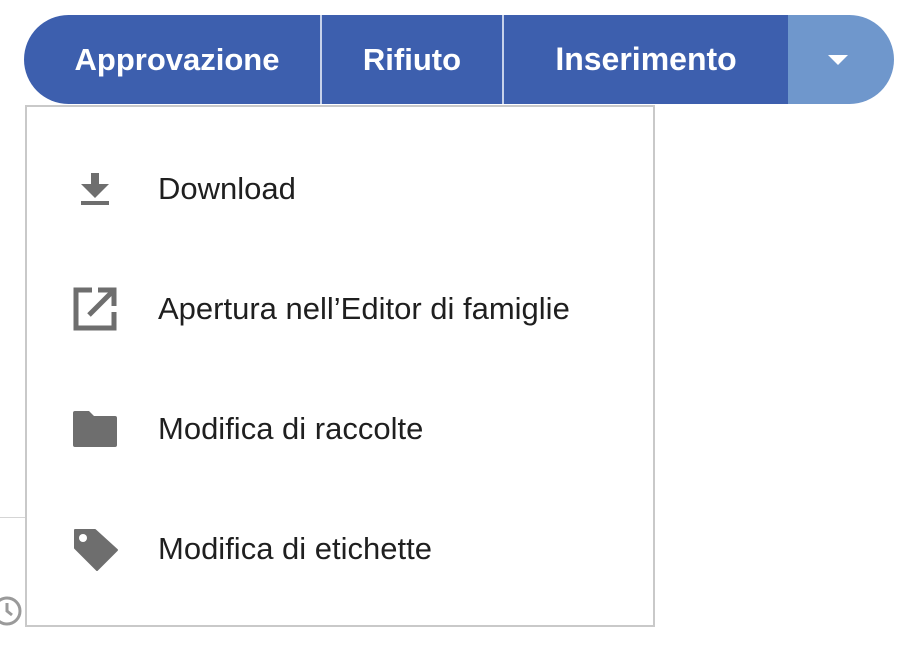 The image size is (923, 655). Describe the element at coordinates (177, 59) in the screenshot. I see `approve-button-label: Approvazione` at that location.